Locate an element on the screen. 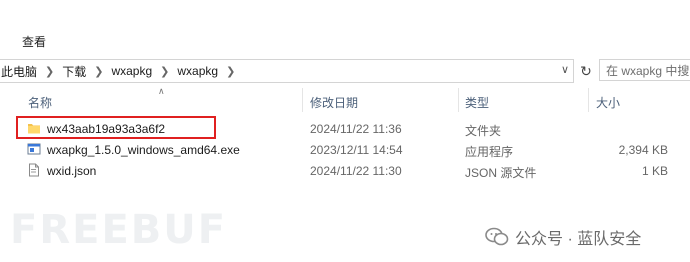  refresh-icon: ↻ is located at coordinates (586, 70).